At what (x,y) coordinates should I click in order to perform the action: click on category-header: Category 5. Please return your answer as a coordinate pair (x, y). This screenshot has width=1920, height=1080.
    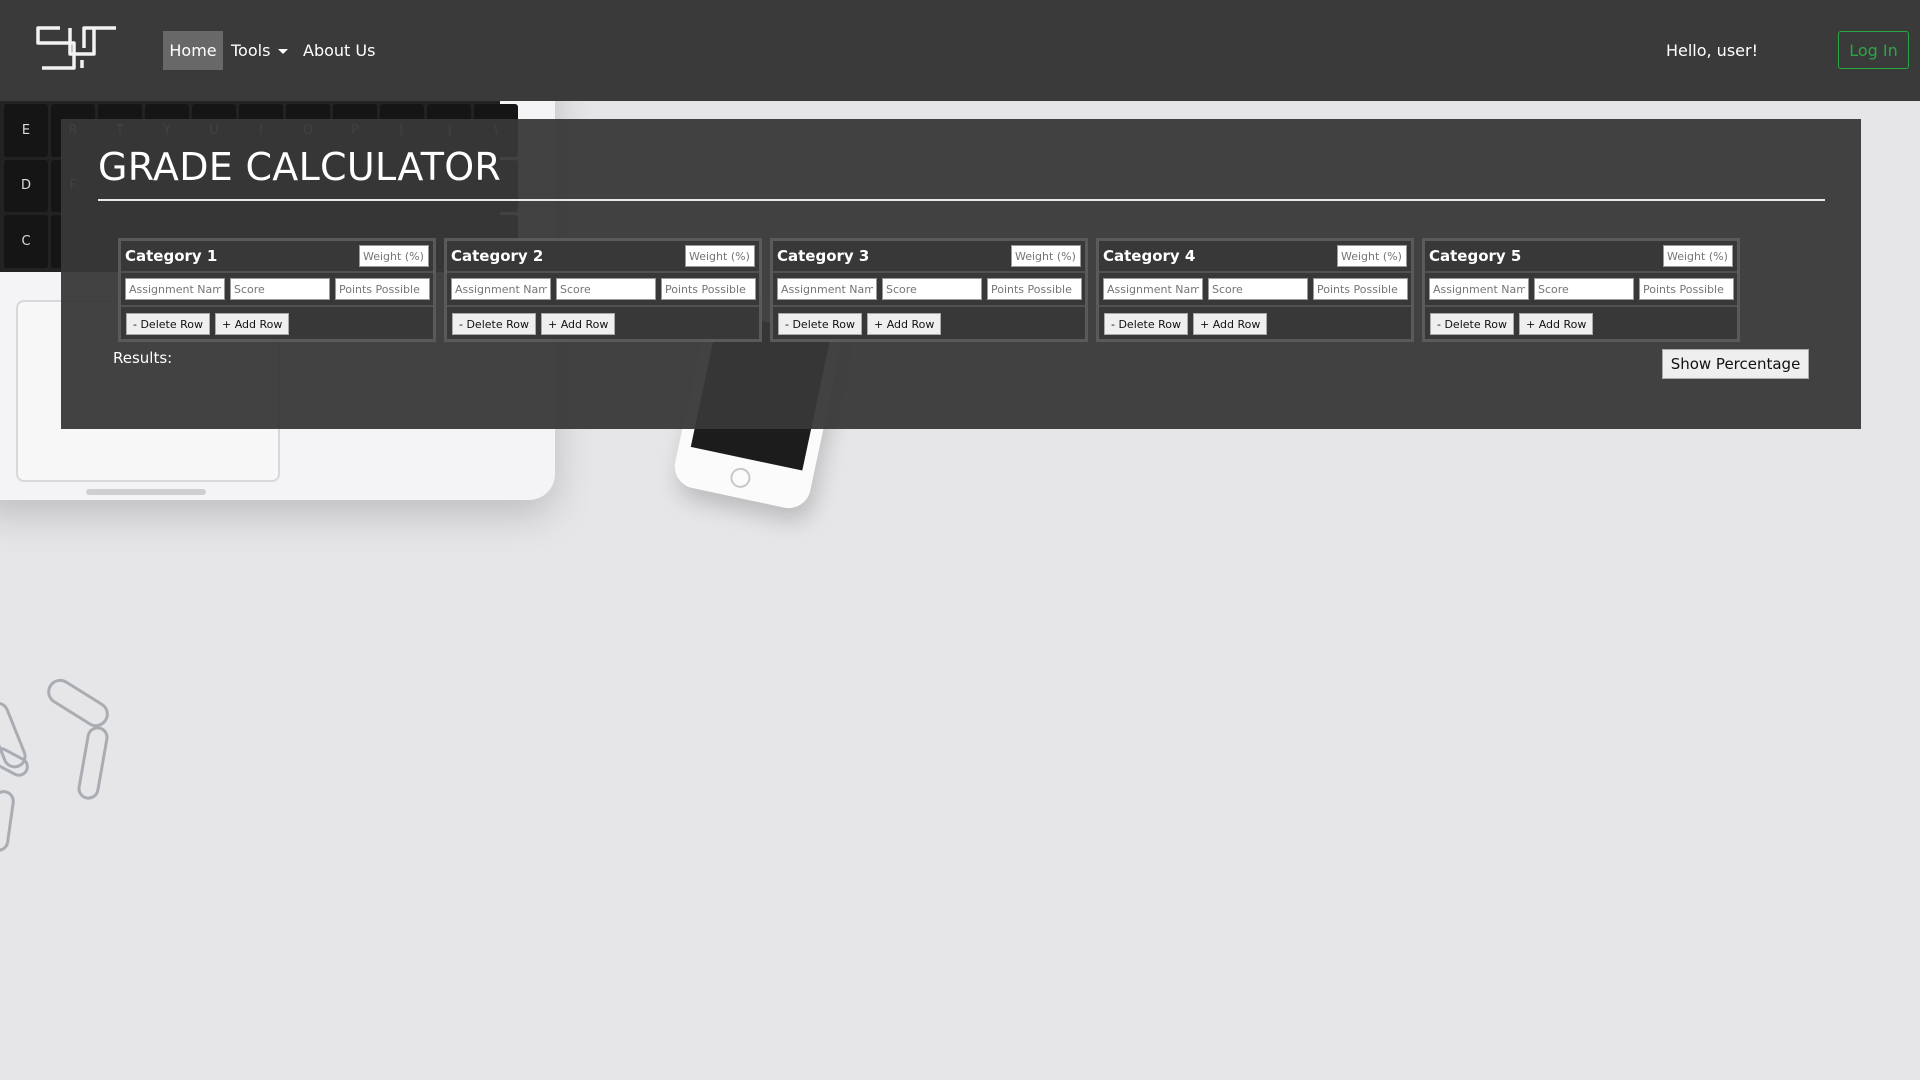
    Looking at the image, I should click on (1581, 257).